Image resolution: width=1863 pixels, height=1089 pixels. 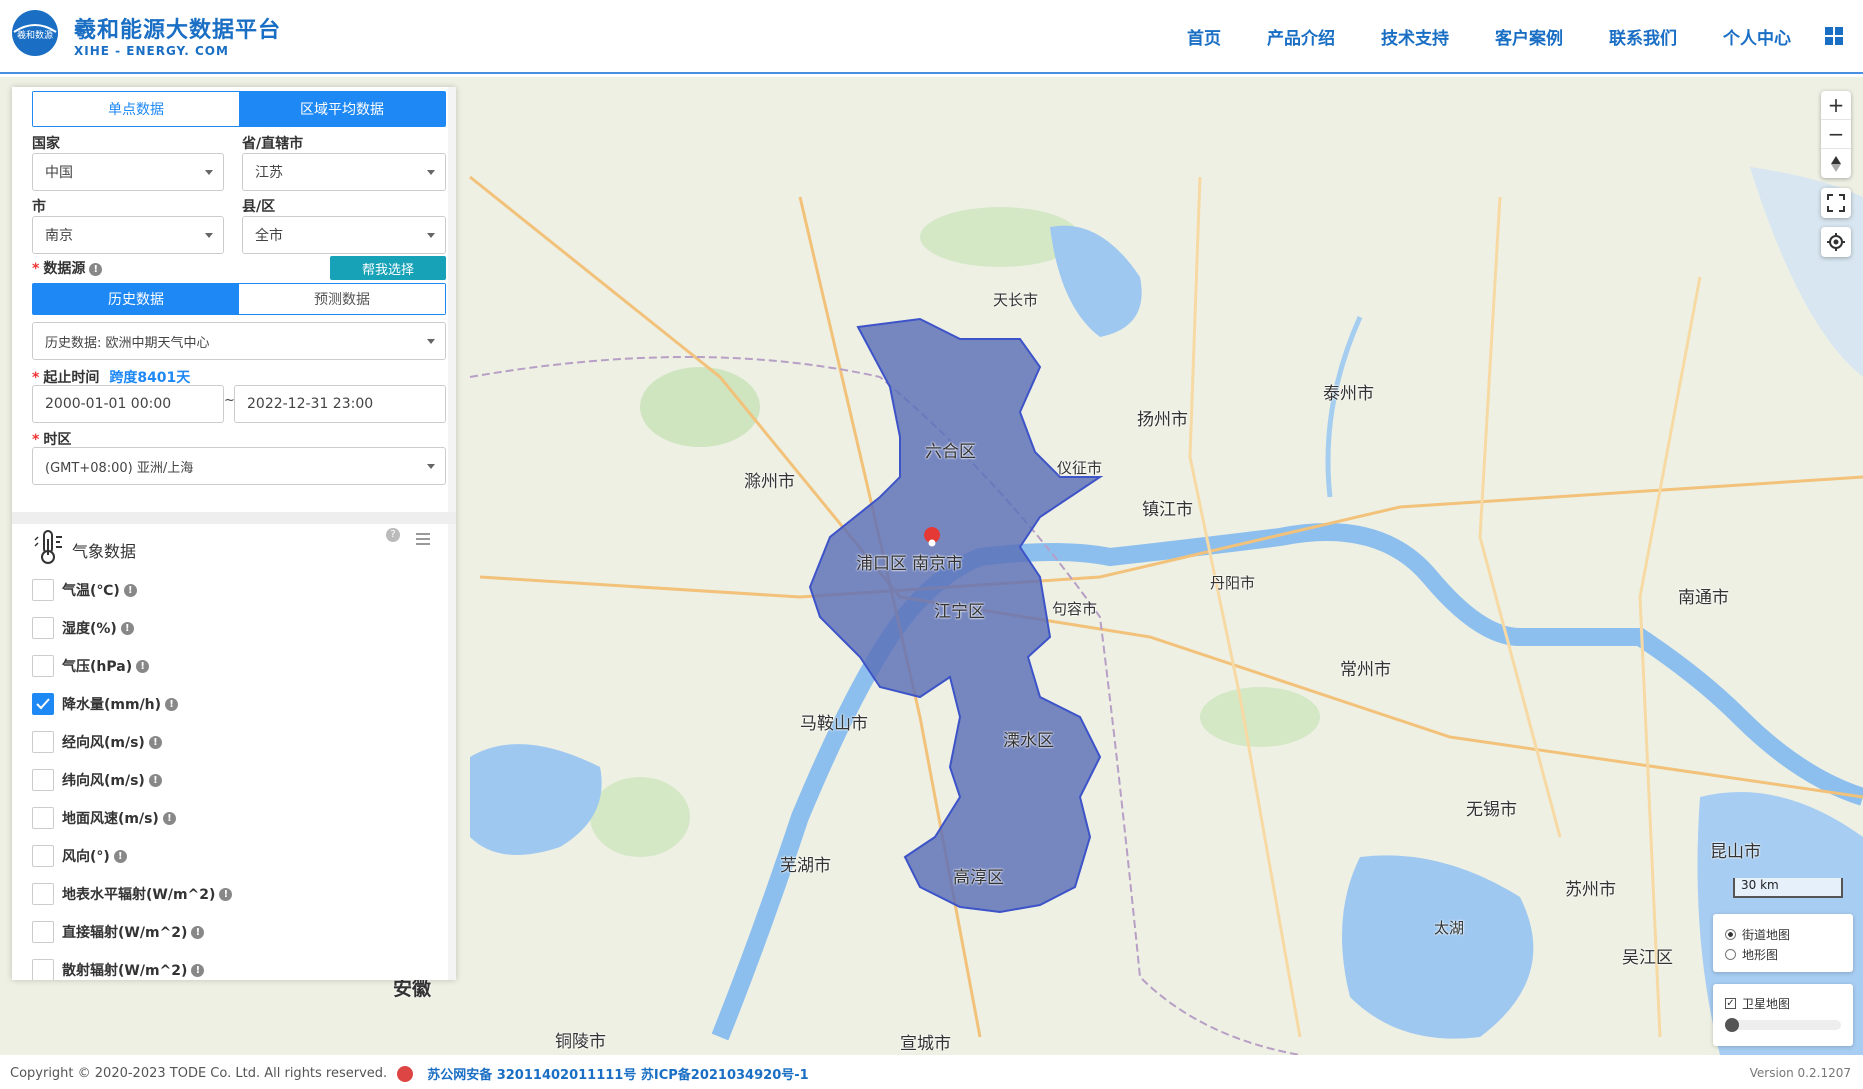 What do you see at coordinates (97, 742) in the screenshot?
I see `meteo-item-meridional-wind: 经向风(m/s)!` at bounding box center [97, 742].